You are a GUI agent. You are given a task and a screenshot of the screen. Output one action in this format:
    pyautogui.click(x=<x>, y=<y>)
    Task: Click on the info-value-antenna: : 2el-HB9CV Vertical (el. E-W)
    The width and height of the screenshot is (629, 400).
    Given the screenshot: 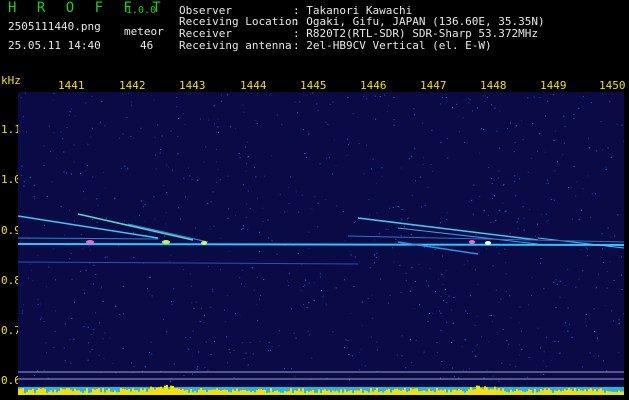 What is the action you would take?
    pyautogui.click(x=392, y=45)
    